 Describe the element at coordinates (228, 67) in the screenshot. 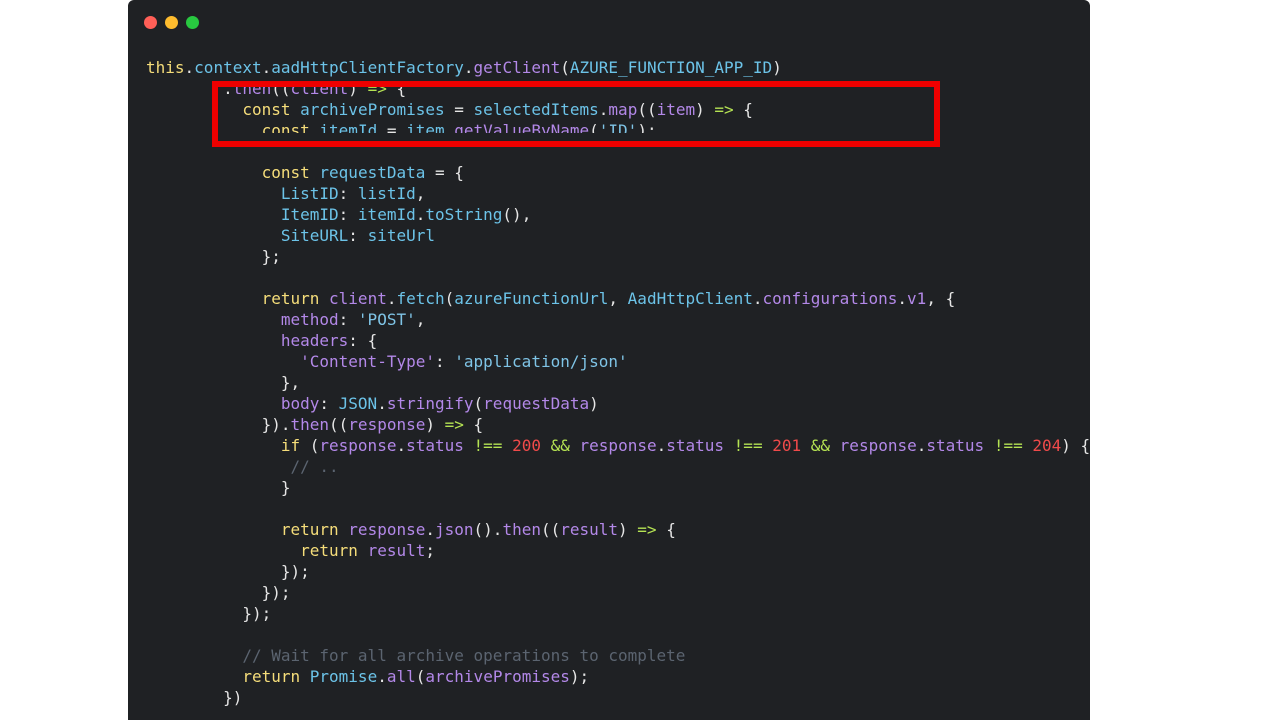

I see `code-token: context` at that location.